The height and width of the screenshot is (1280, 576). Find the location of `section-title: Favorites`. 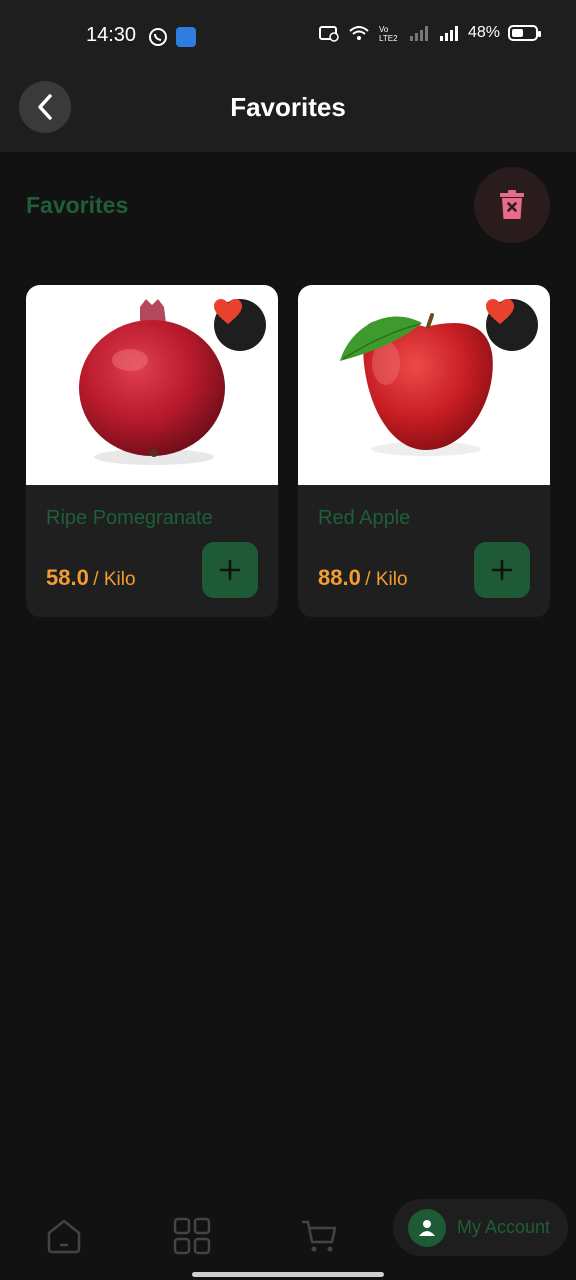

section-title: Favorites is located at coordinates (77, 205).